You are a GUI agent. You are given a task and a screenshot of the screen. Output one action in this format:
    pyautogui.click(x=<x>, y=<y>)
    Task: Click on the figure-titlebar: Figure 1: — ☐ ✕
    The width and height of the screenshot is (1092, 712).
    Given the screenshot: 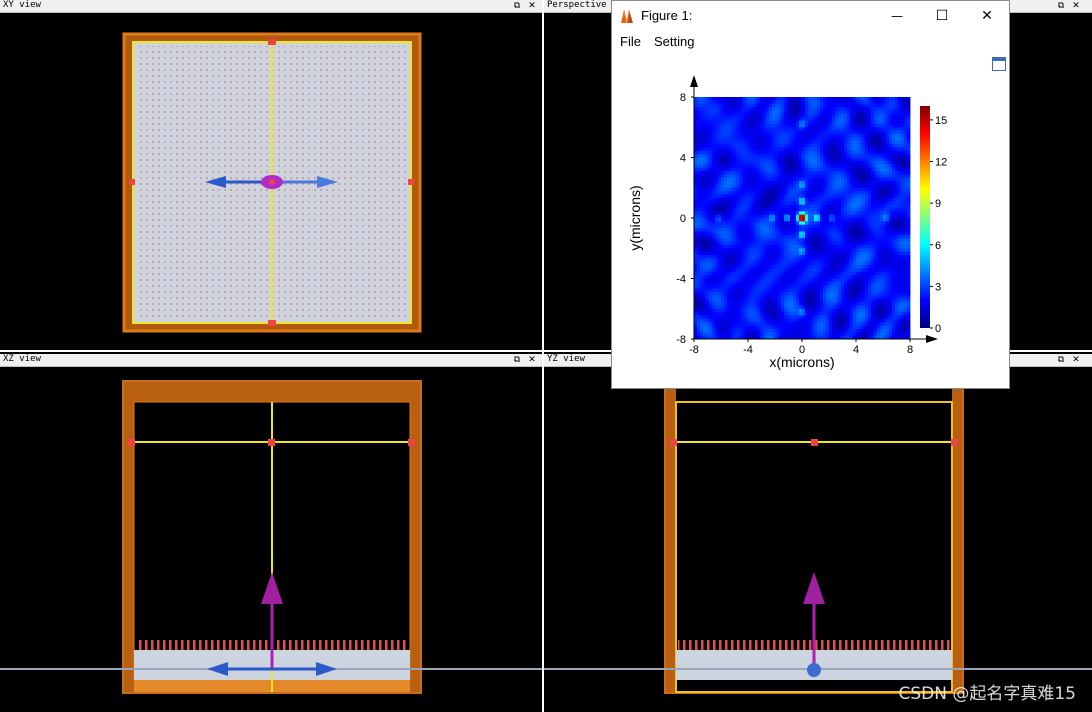 What is the action you would take?
    pyautogui.click(x=810, y=16)
    